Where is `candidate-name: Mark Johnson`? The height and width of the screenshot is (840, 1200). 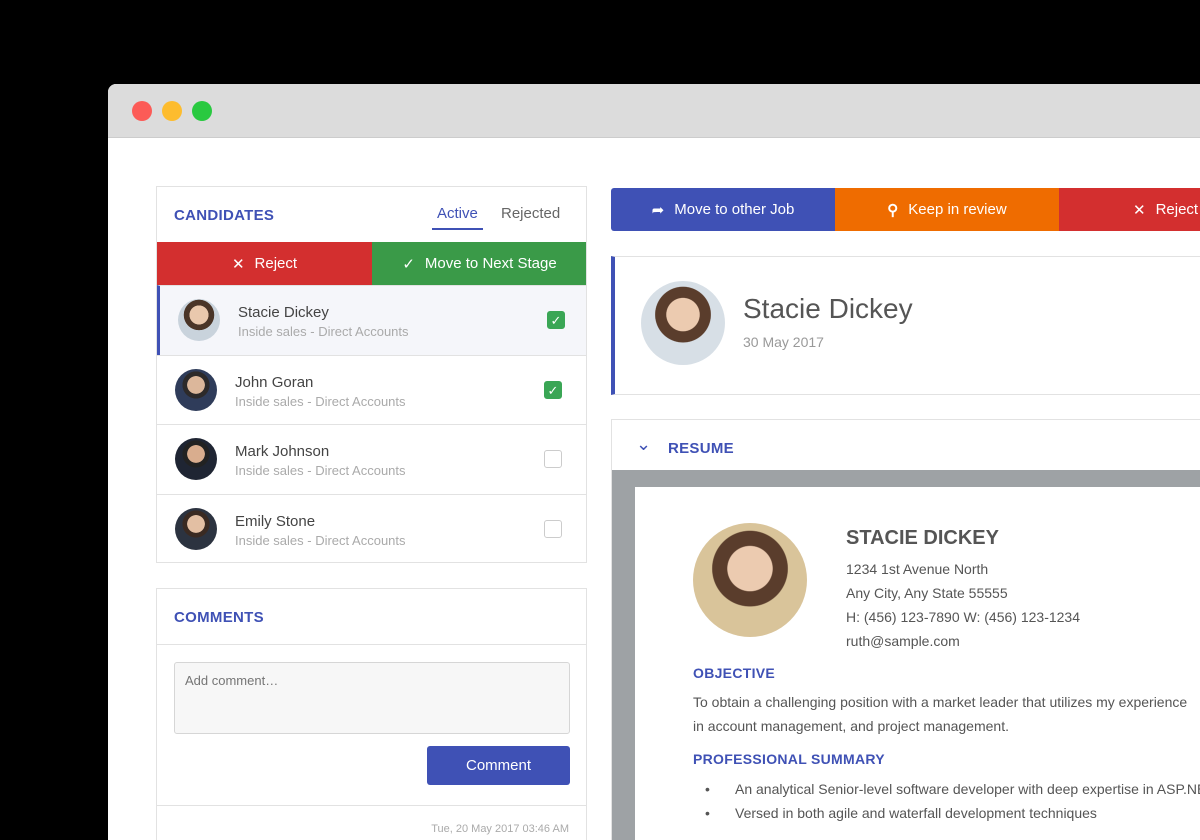
candidate-name: Mark Johnson is located at coordinates (282, 451).